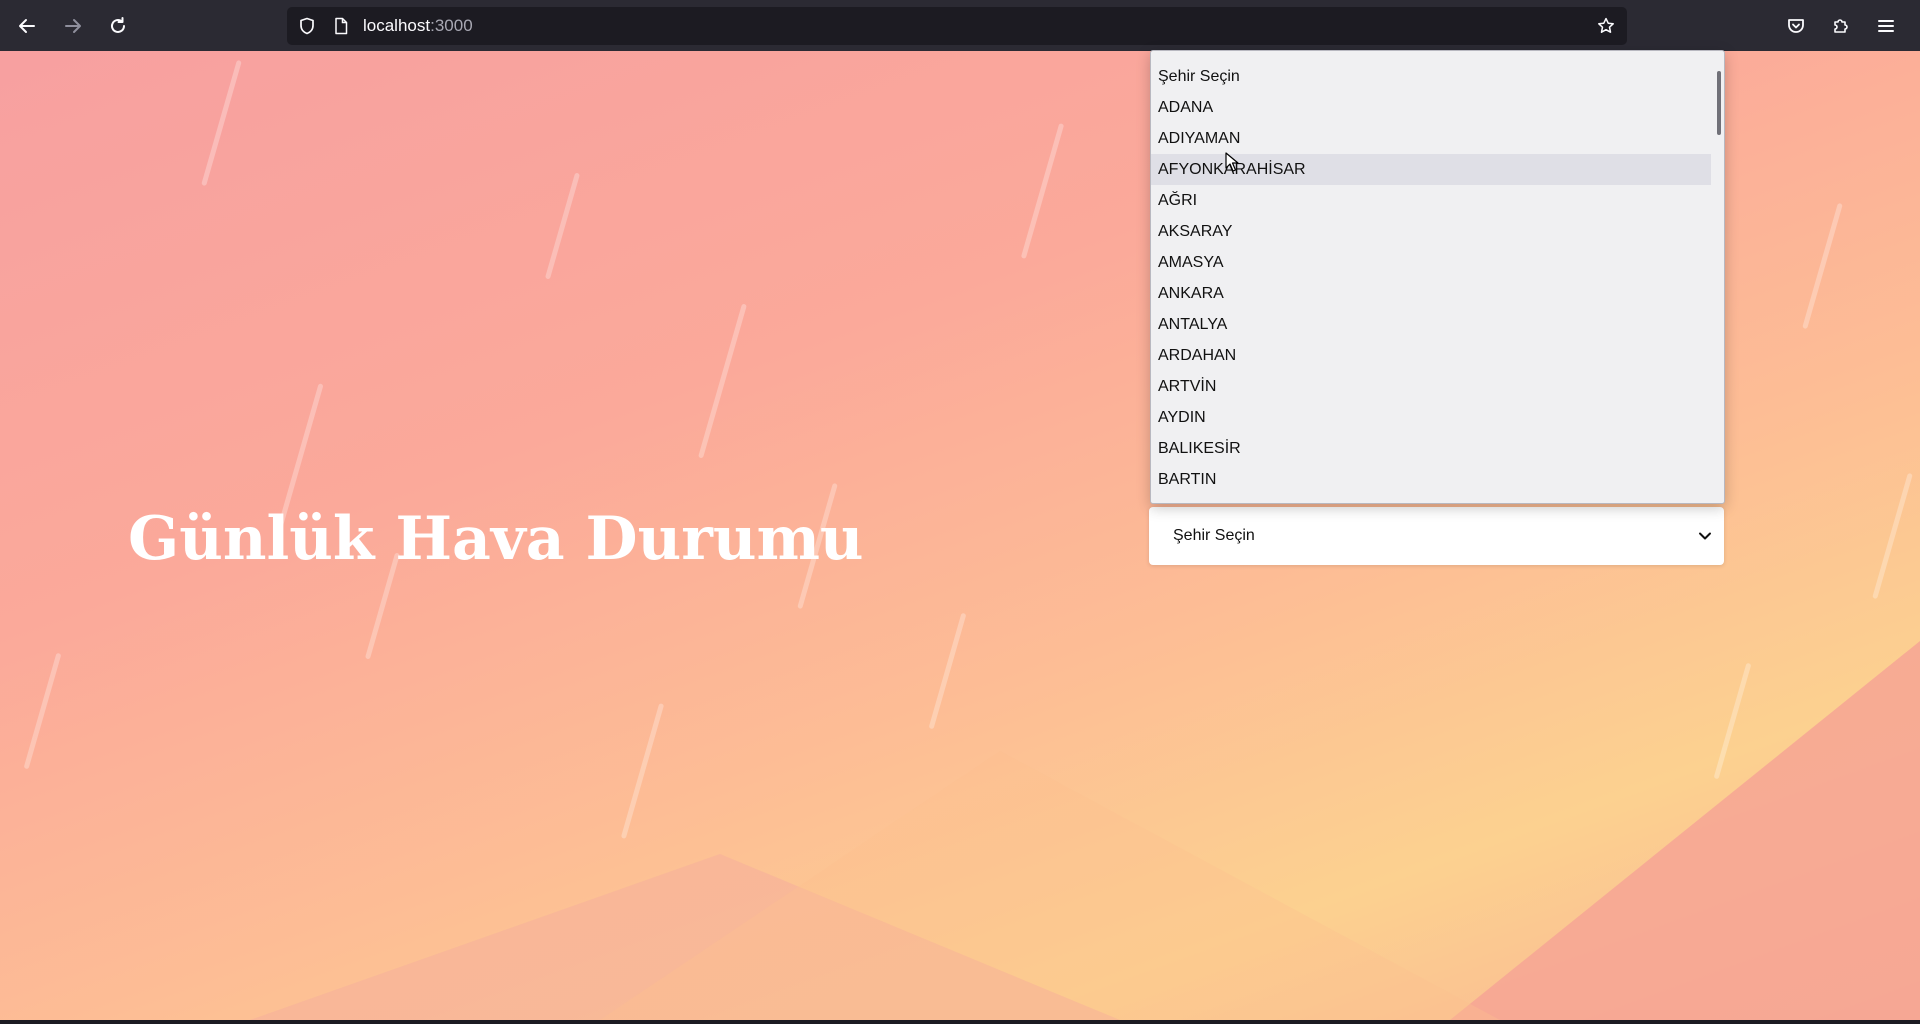 The width and height of the screenshot is (1920, 1024). I want to click on forward-arrow-icon, so click(73, 26).